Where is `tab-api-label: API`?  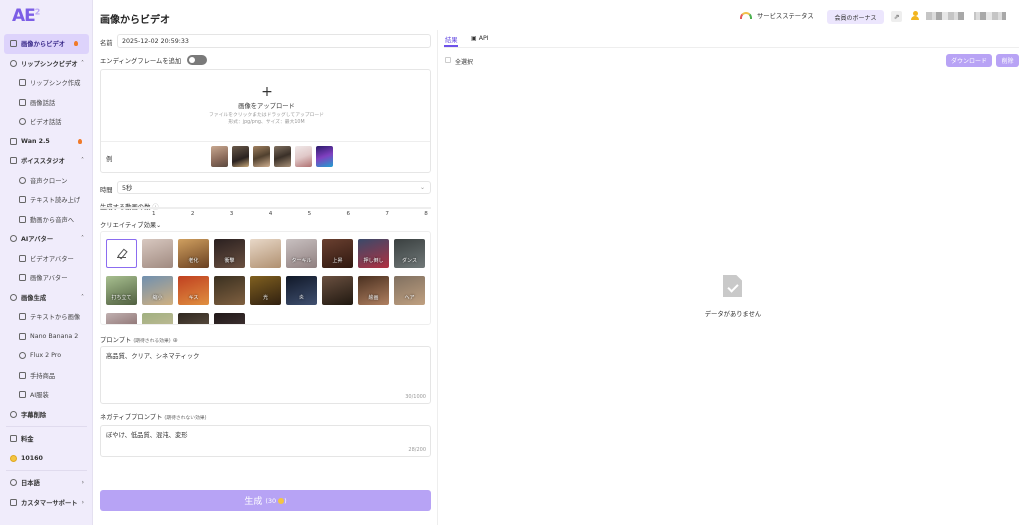 tab-api-label: API is located at coordinates (483, 38).